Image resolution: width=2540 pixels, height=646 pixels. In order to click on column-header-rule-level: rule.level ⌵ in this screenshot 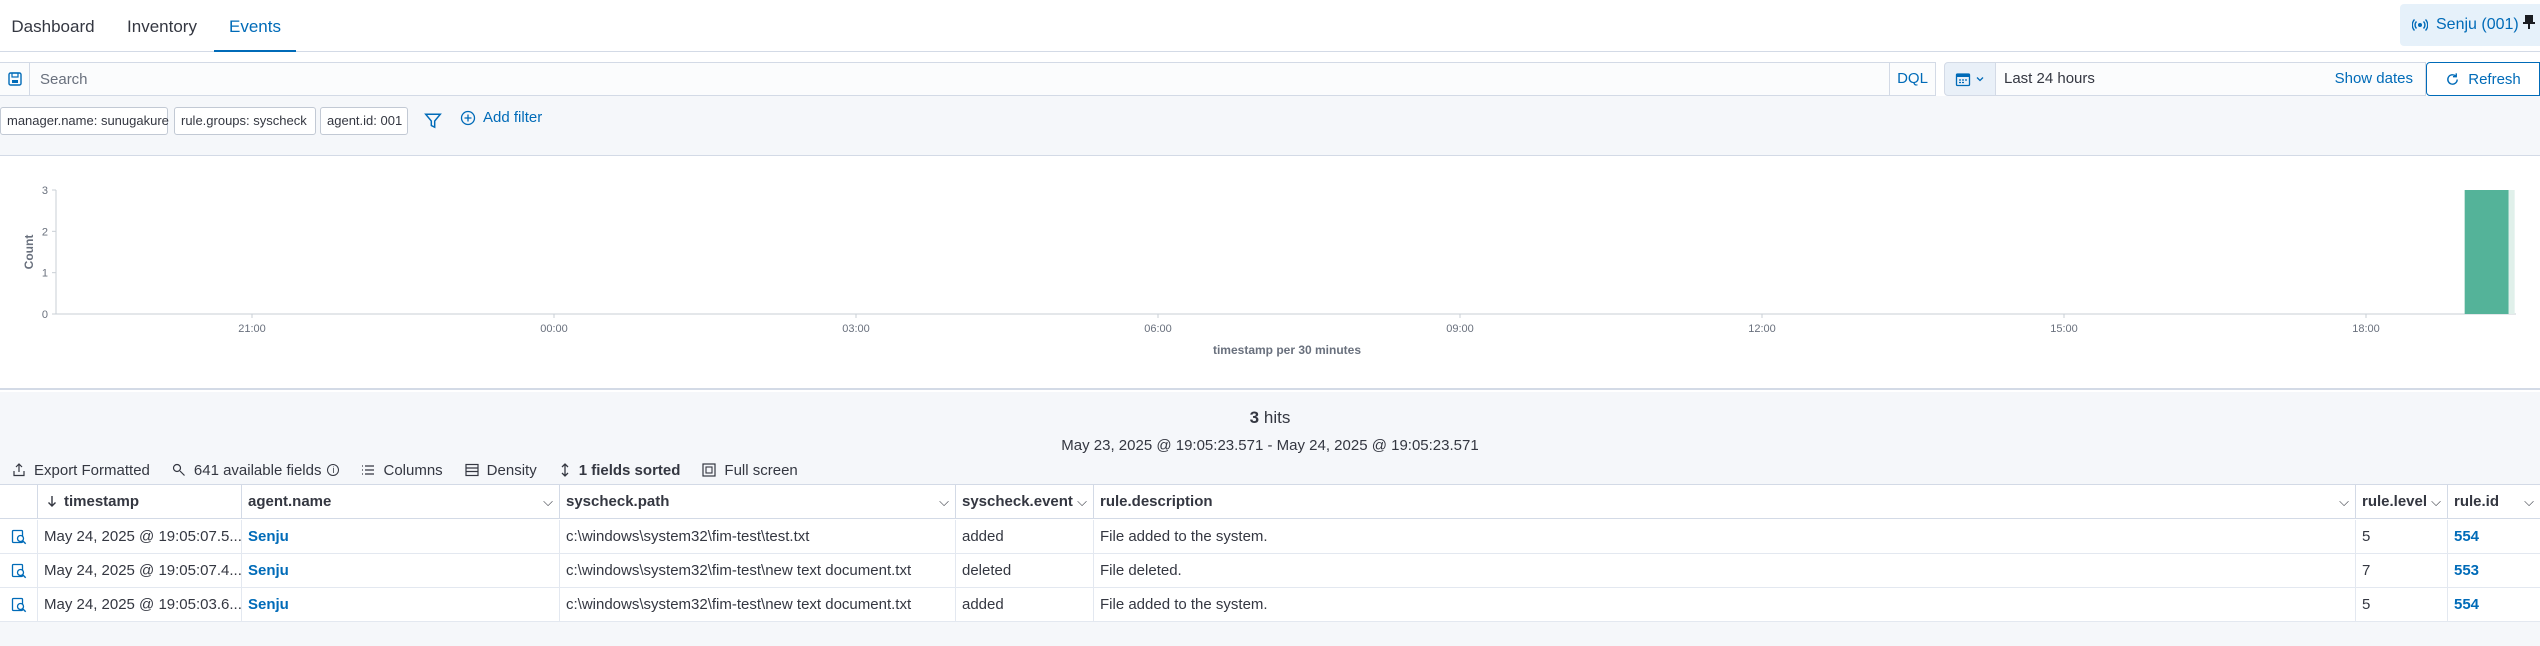, I will do `click(2402, 502)`.